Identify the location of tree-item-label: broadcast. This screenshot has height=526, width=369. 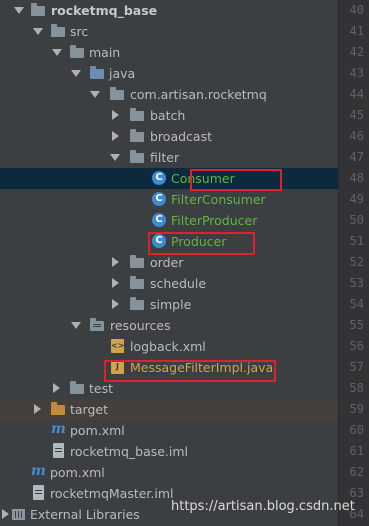
(181, 136).